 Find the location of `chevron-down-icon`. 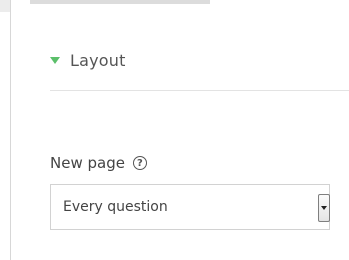

chevron-down-icon is located at coordinates (324, 208).